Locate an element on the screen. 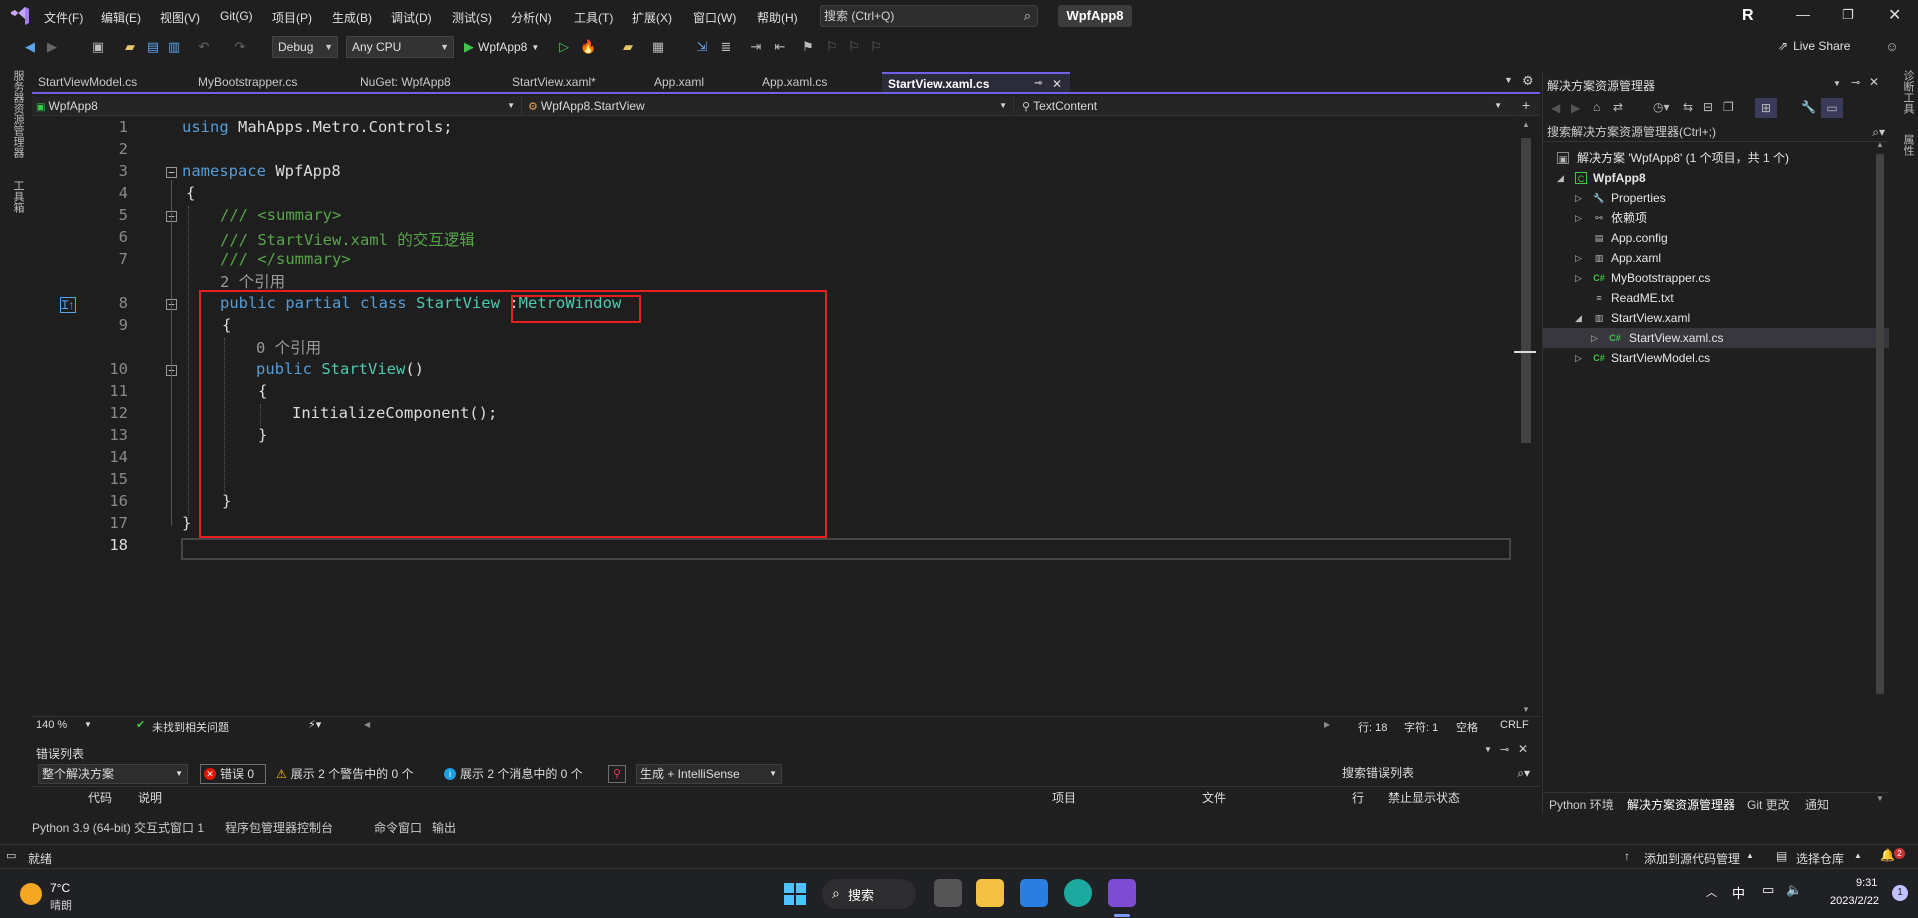  forward-icon: ▶ is located at coordinates (1575, 108).